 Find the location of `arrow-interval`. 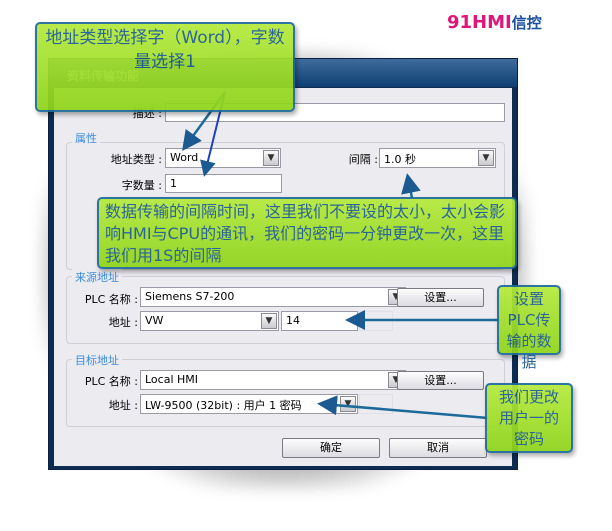

arrow-interval is located at coordinates (411, 186).